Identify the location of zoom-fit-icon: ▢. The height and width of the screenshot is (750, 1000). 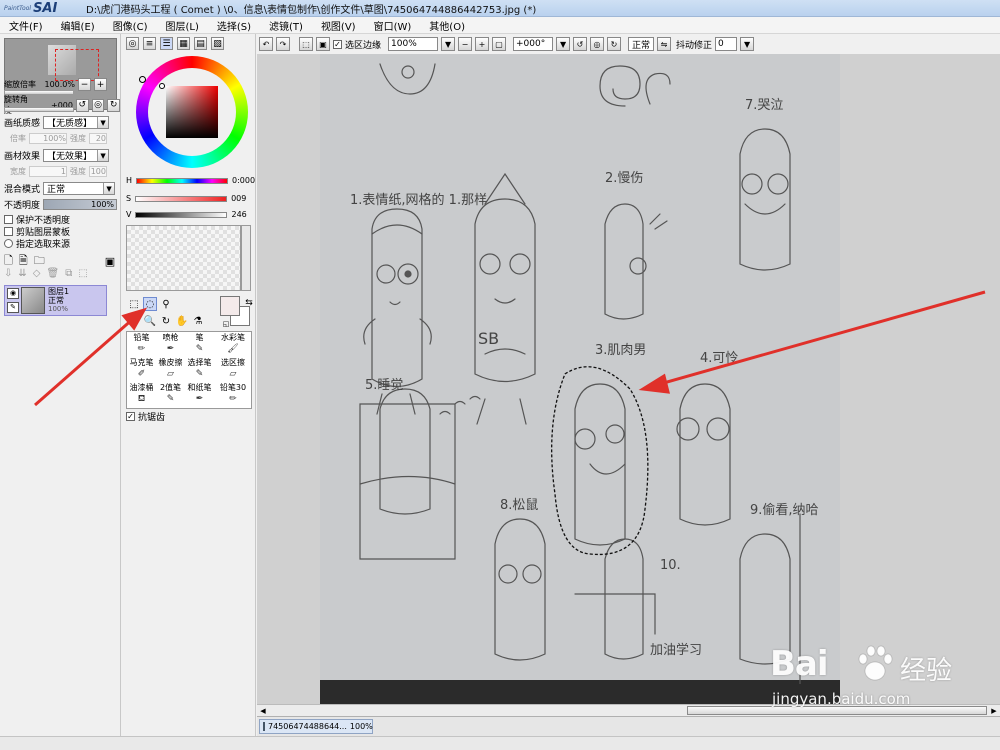
(499, 44).